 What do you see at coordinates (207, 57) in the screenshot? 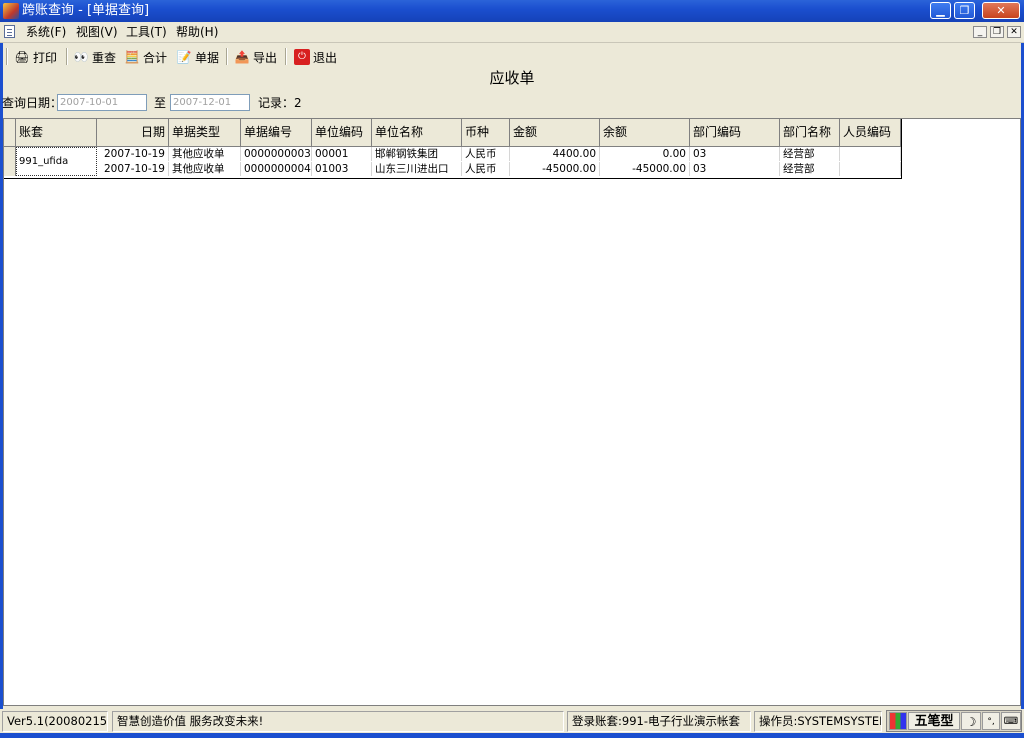
I see `voucher-label: 单据` at bounding box center [207, 57].